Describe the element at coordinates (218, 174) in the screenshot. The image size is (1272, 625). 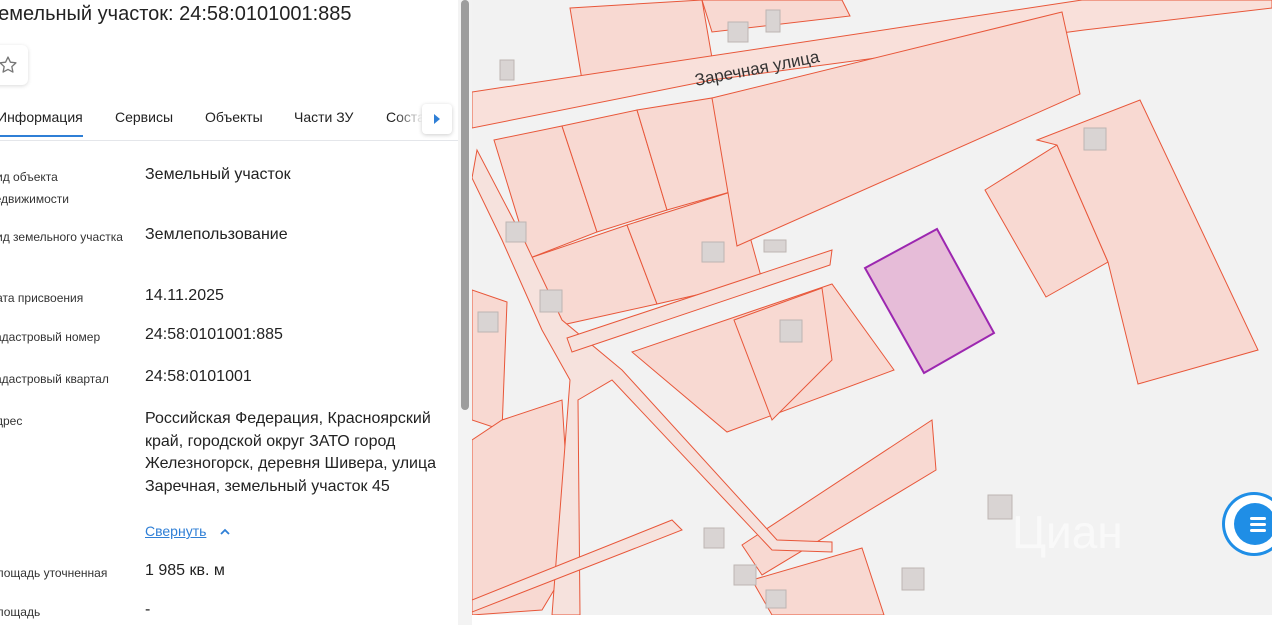
I see `value-object-type: Земельный участок` at that location.